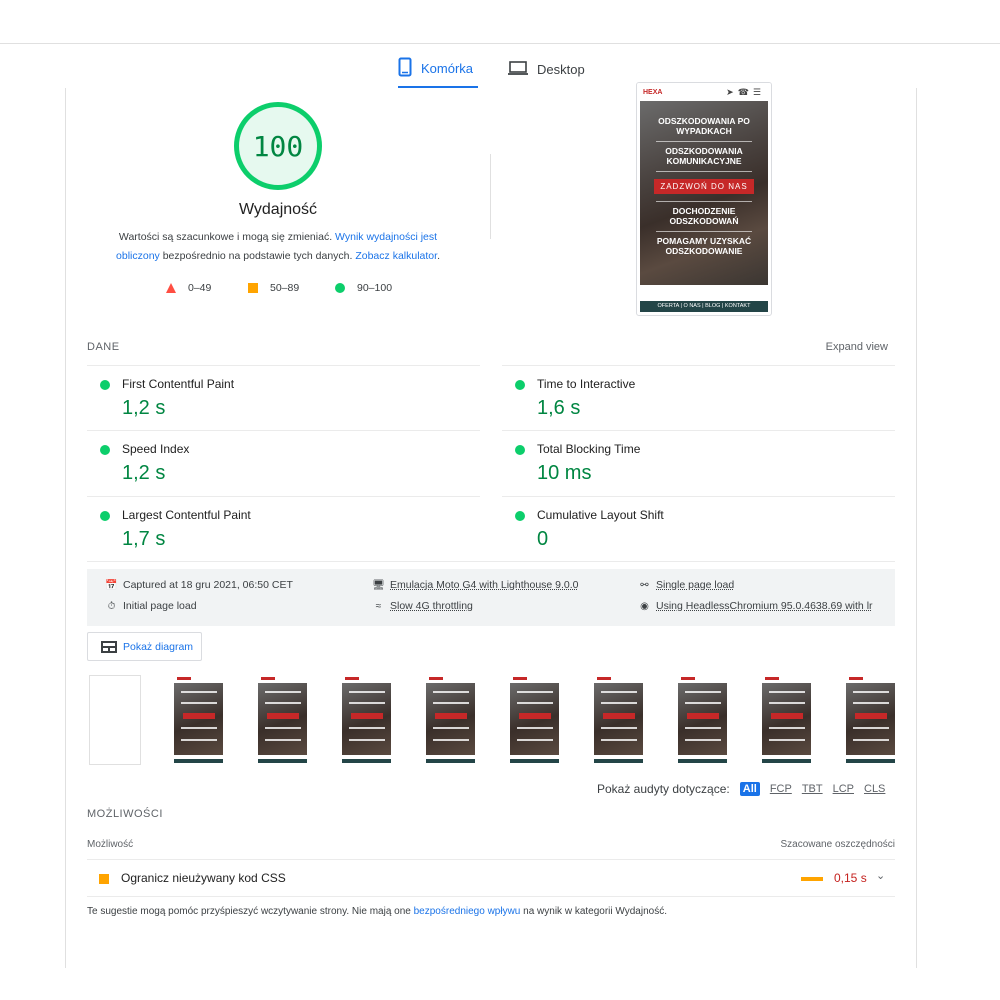 Image resolution: width=1000 pixels, height=1000 pixels. Describe the element at coordinates (559, 408) in the screenshot. I see `metric-value: 1,6 s` at that location.